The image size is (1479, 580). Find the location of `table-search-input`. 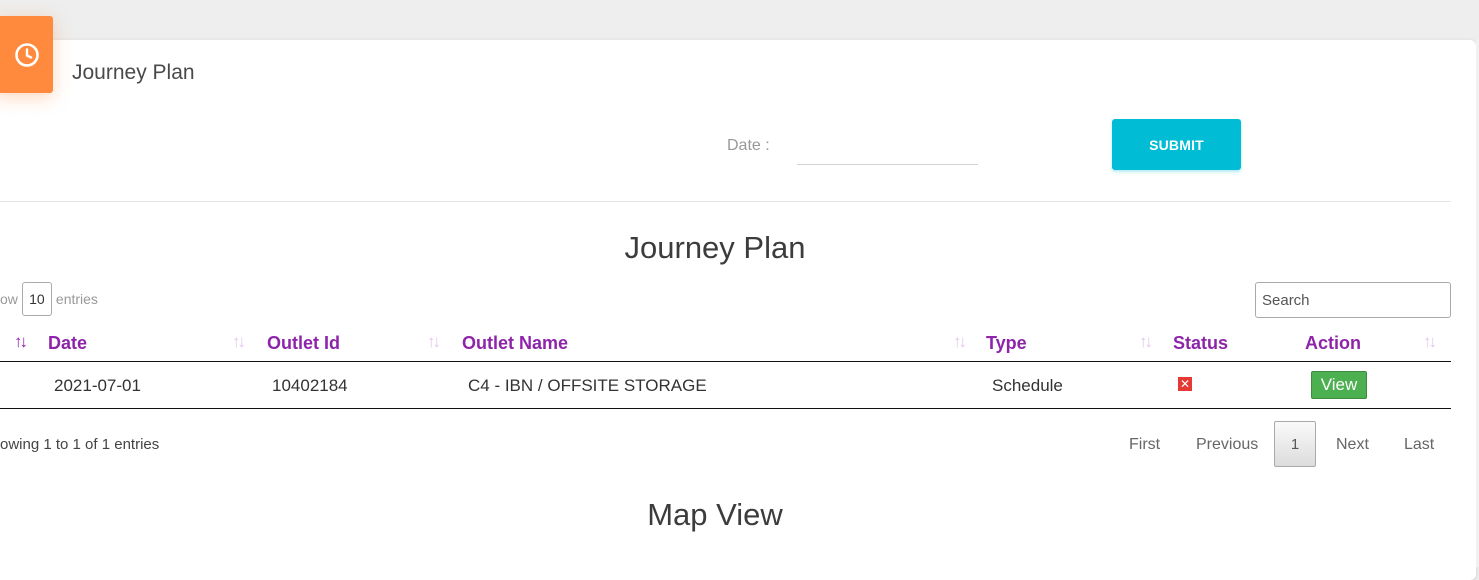

table-search-input is located at coordinates (1353, 300).